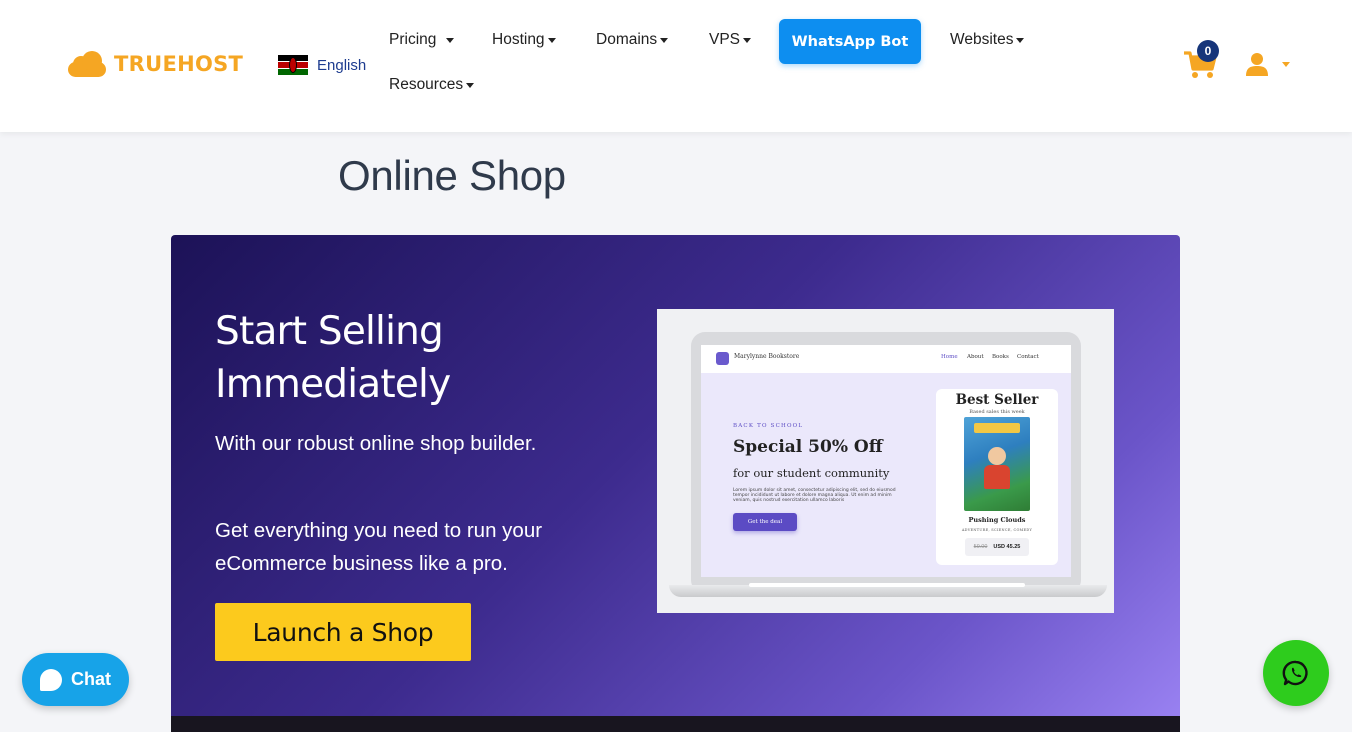  Describe the element at coordinates (997, 530) in the screenshot. I see `book-tags: ADVENTURE, SCIENCE, COMEDY` at that location.